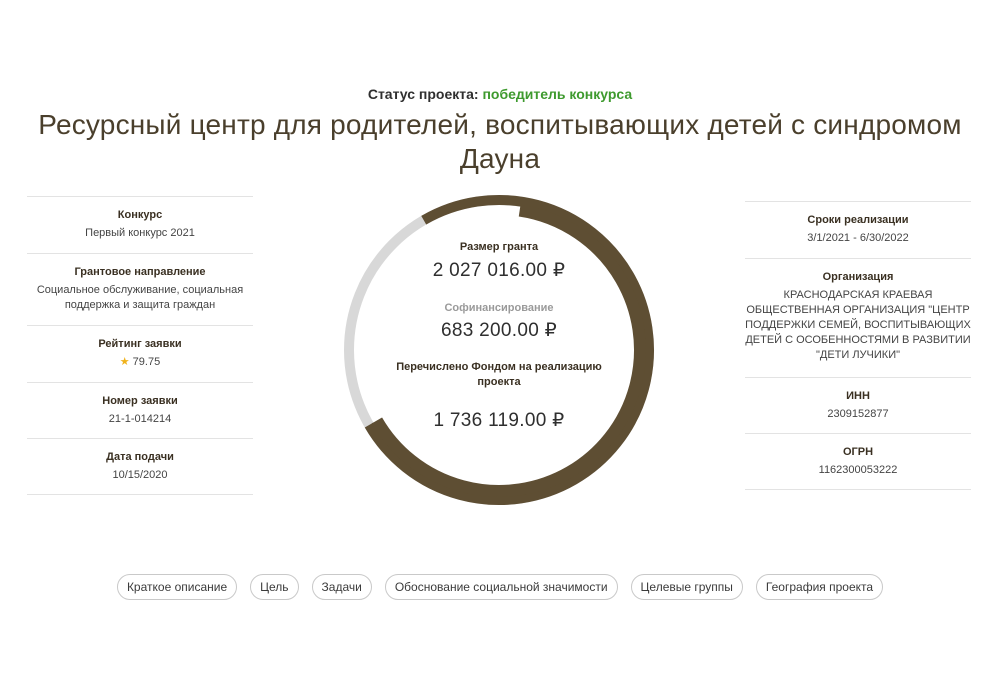 The height and width of the screenshot is (700, 1000). I want to click on status-label: Статус проекта:, so click(423, 94).